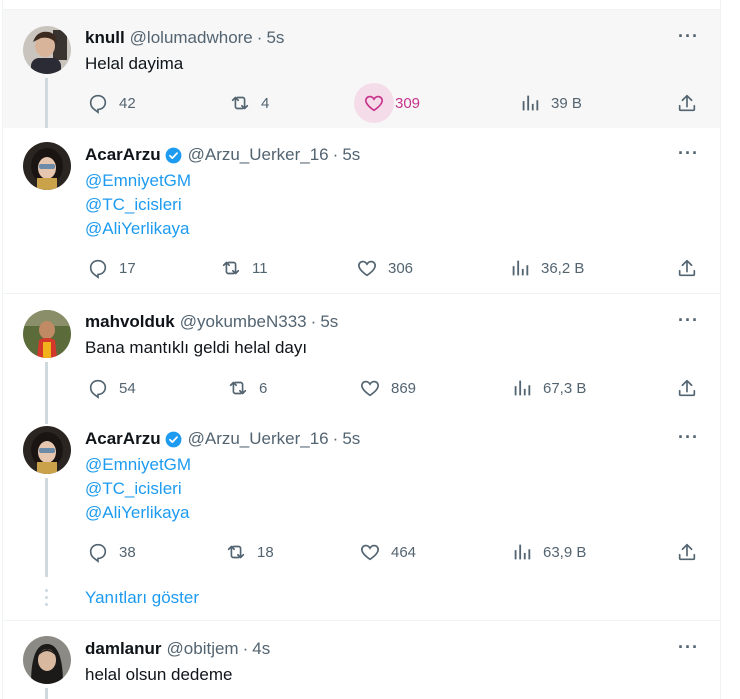 The image size is (740, 699). Describe the element at coordinates (263, 388) in the screenshot. I see `retweet-count: 6` at that location.